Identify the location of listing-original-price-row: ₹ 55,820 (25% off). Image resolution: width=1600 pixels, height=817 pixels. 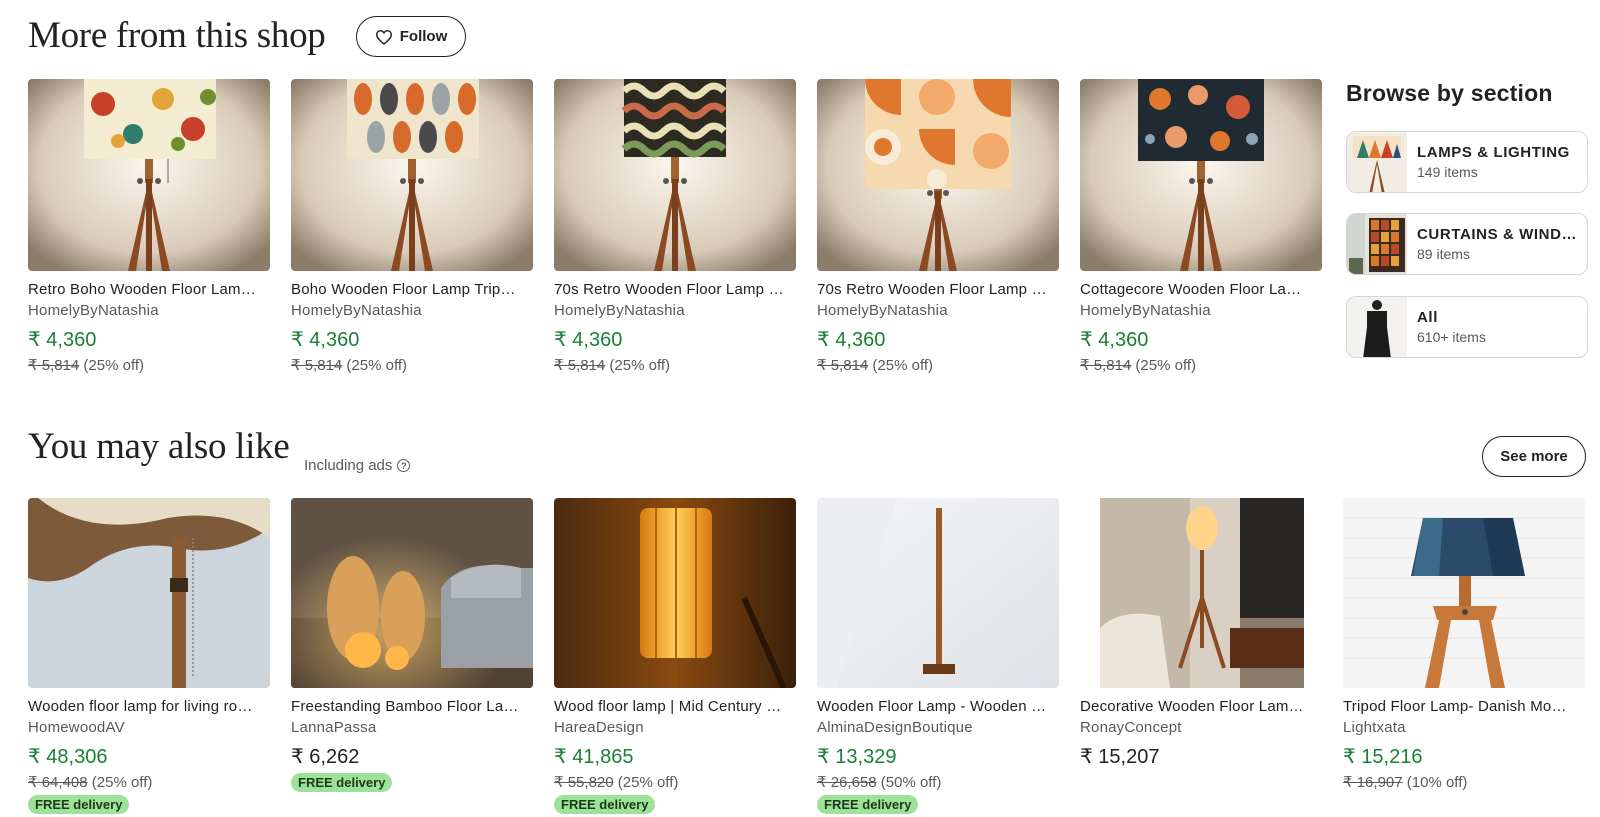
(675, 782).